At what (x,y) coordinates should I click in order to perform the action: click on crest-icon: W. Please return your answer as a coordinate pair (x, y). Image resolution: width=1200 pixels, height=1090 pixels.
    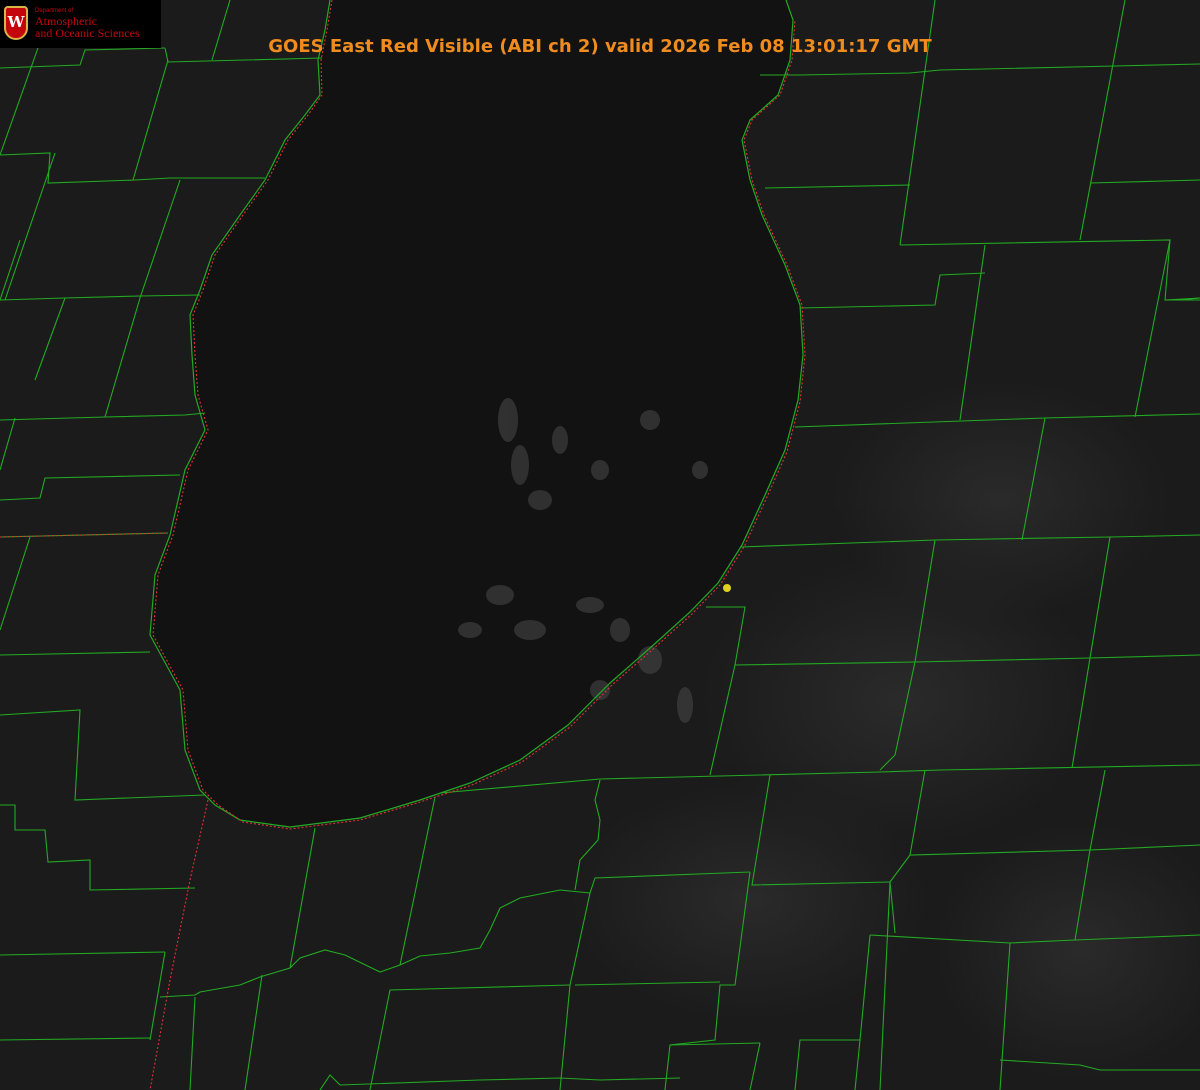
    Looking at the image, I should click on (16, 23).